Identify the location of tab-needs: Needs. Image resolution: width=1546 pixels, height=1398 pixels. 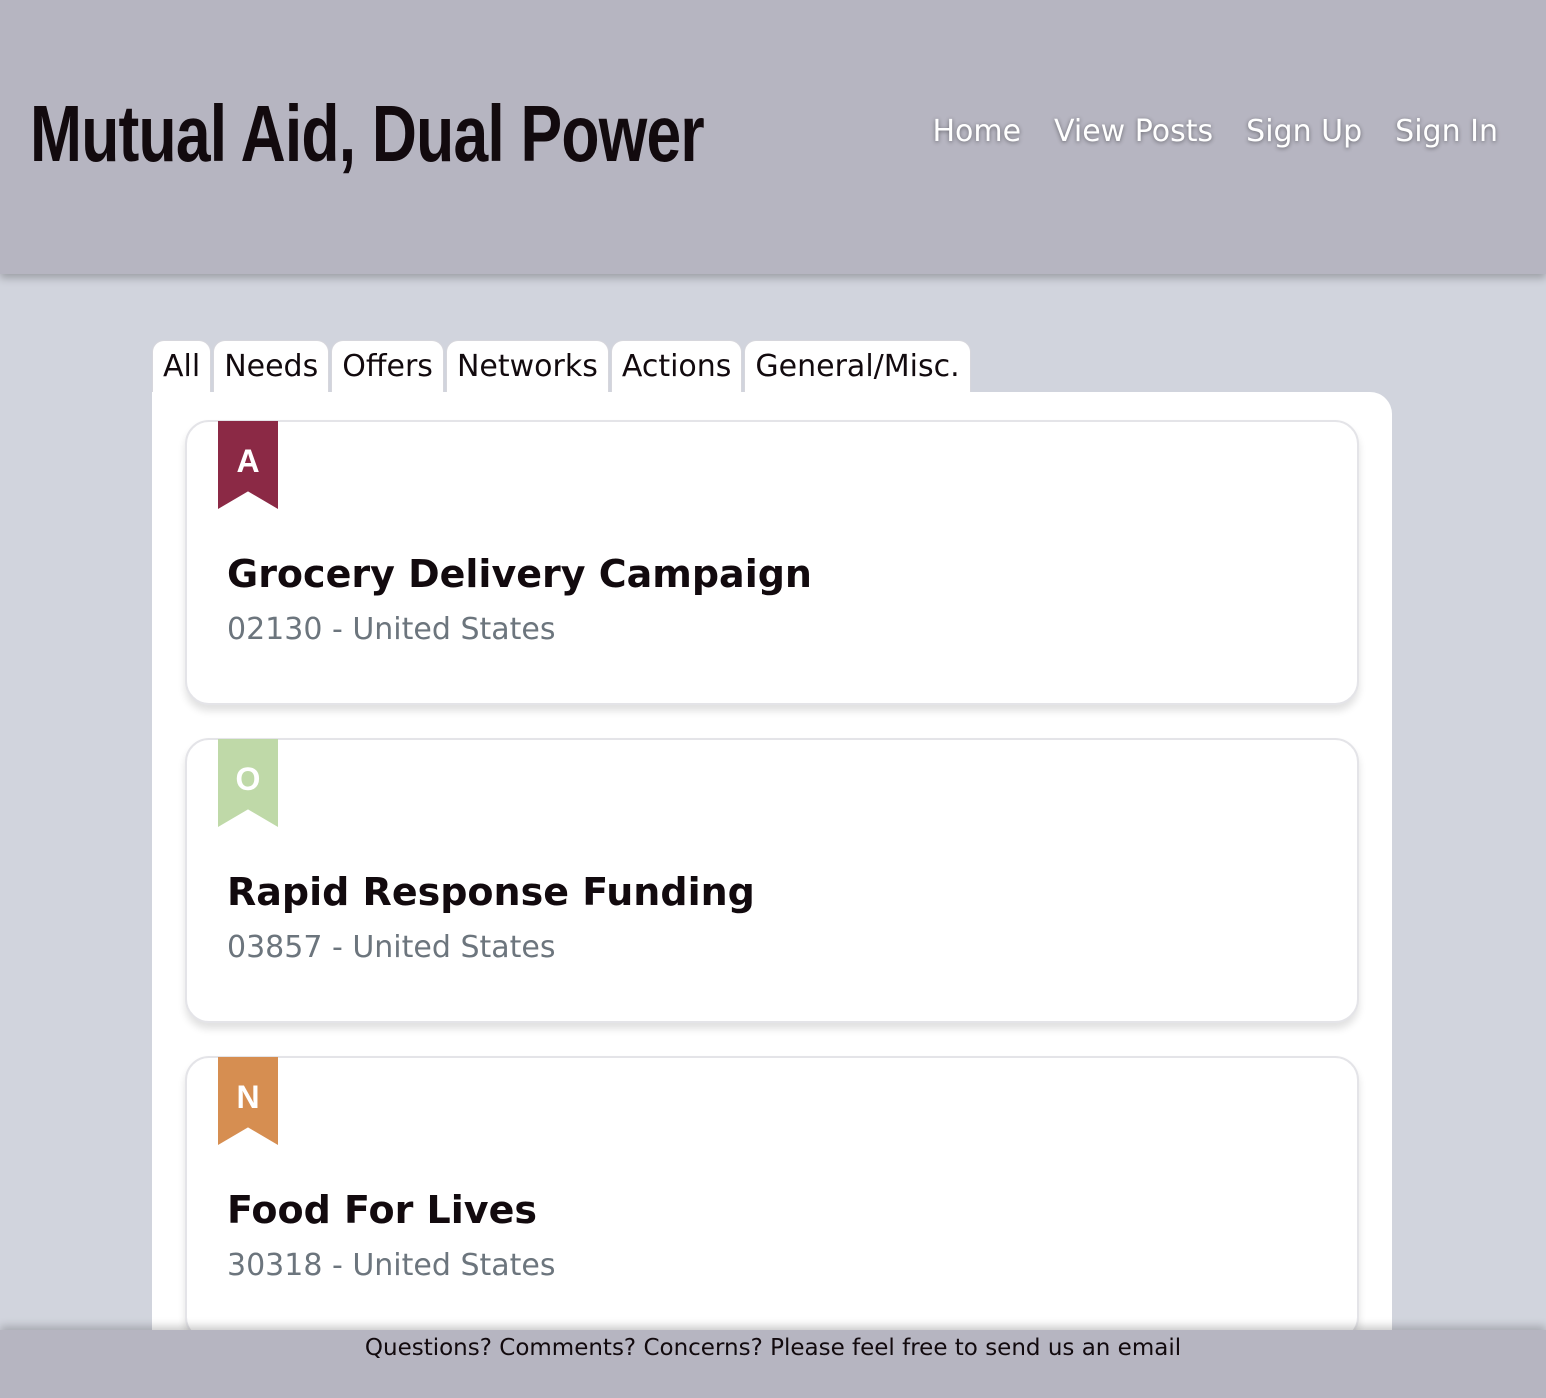
(271, 367).